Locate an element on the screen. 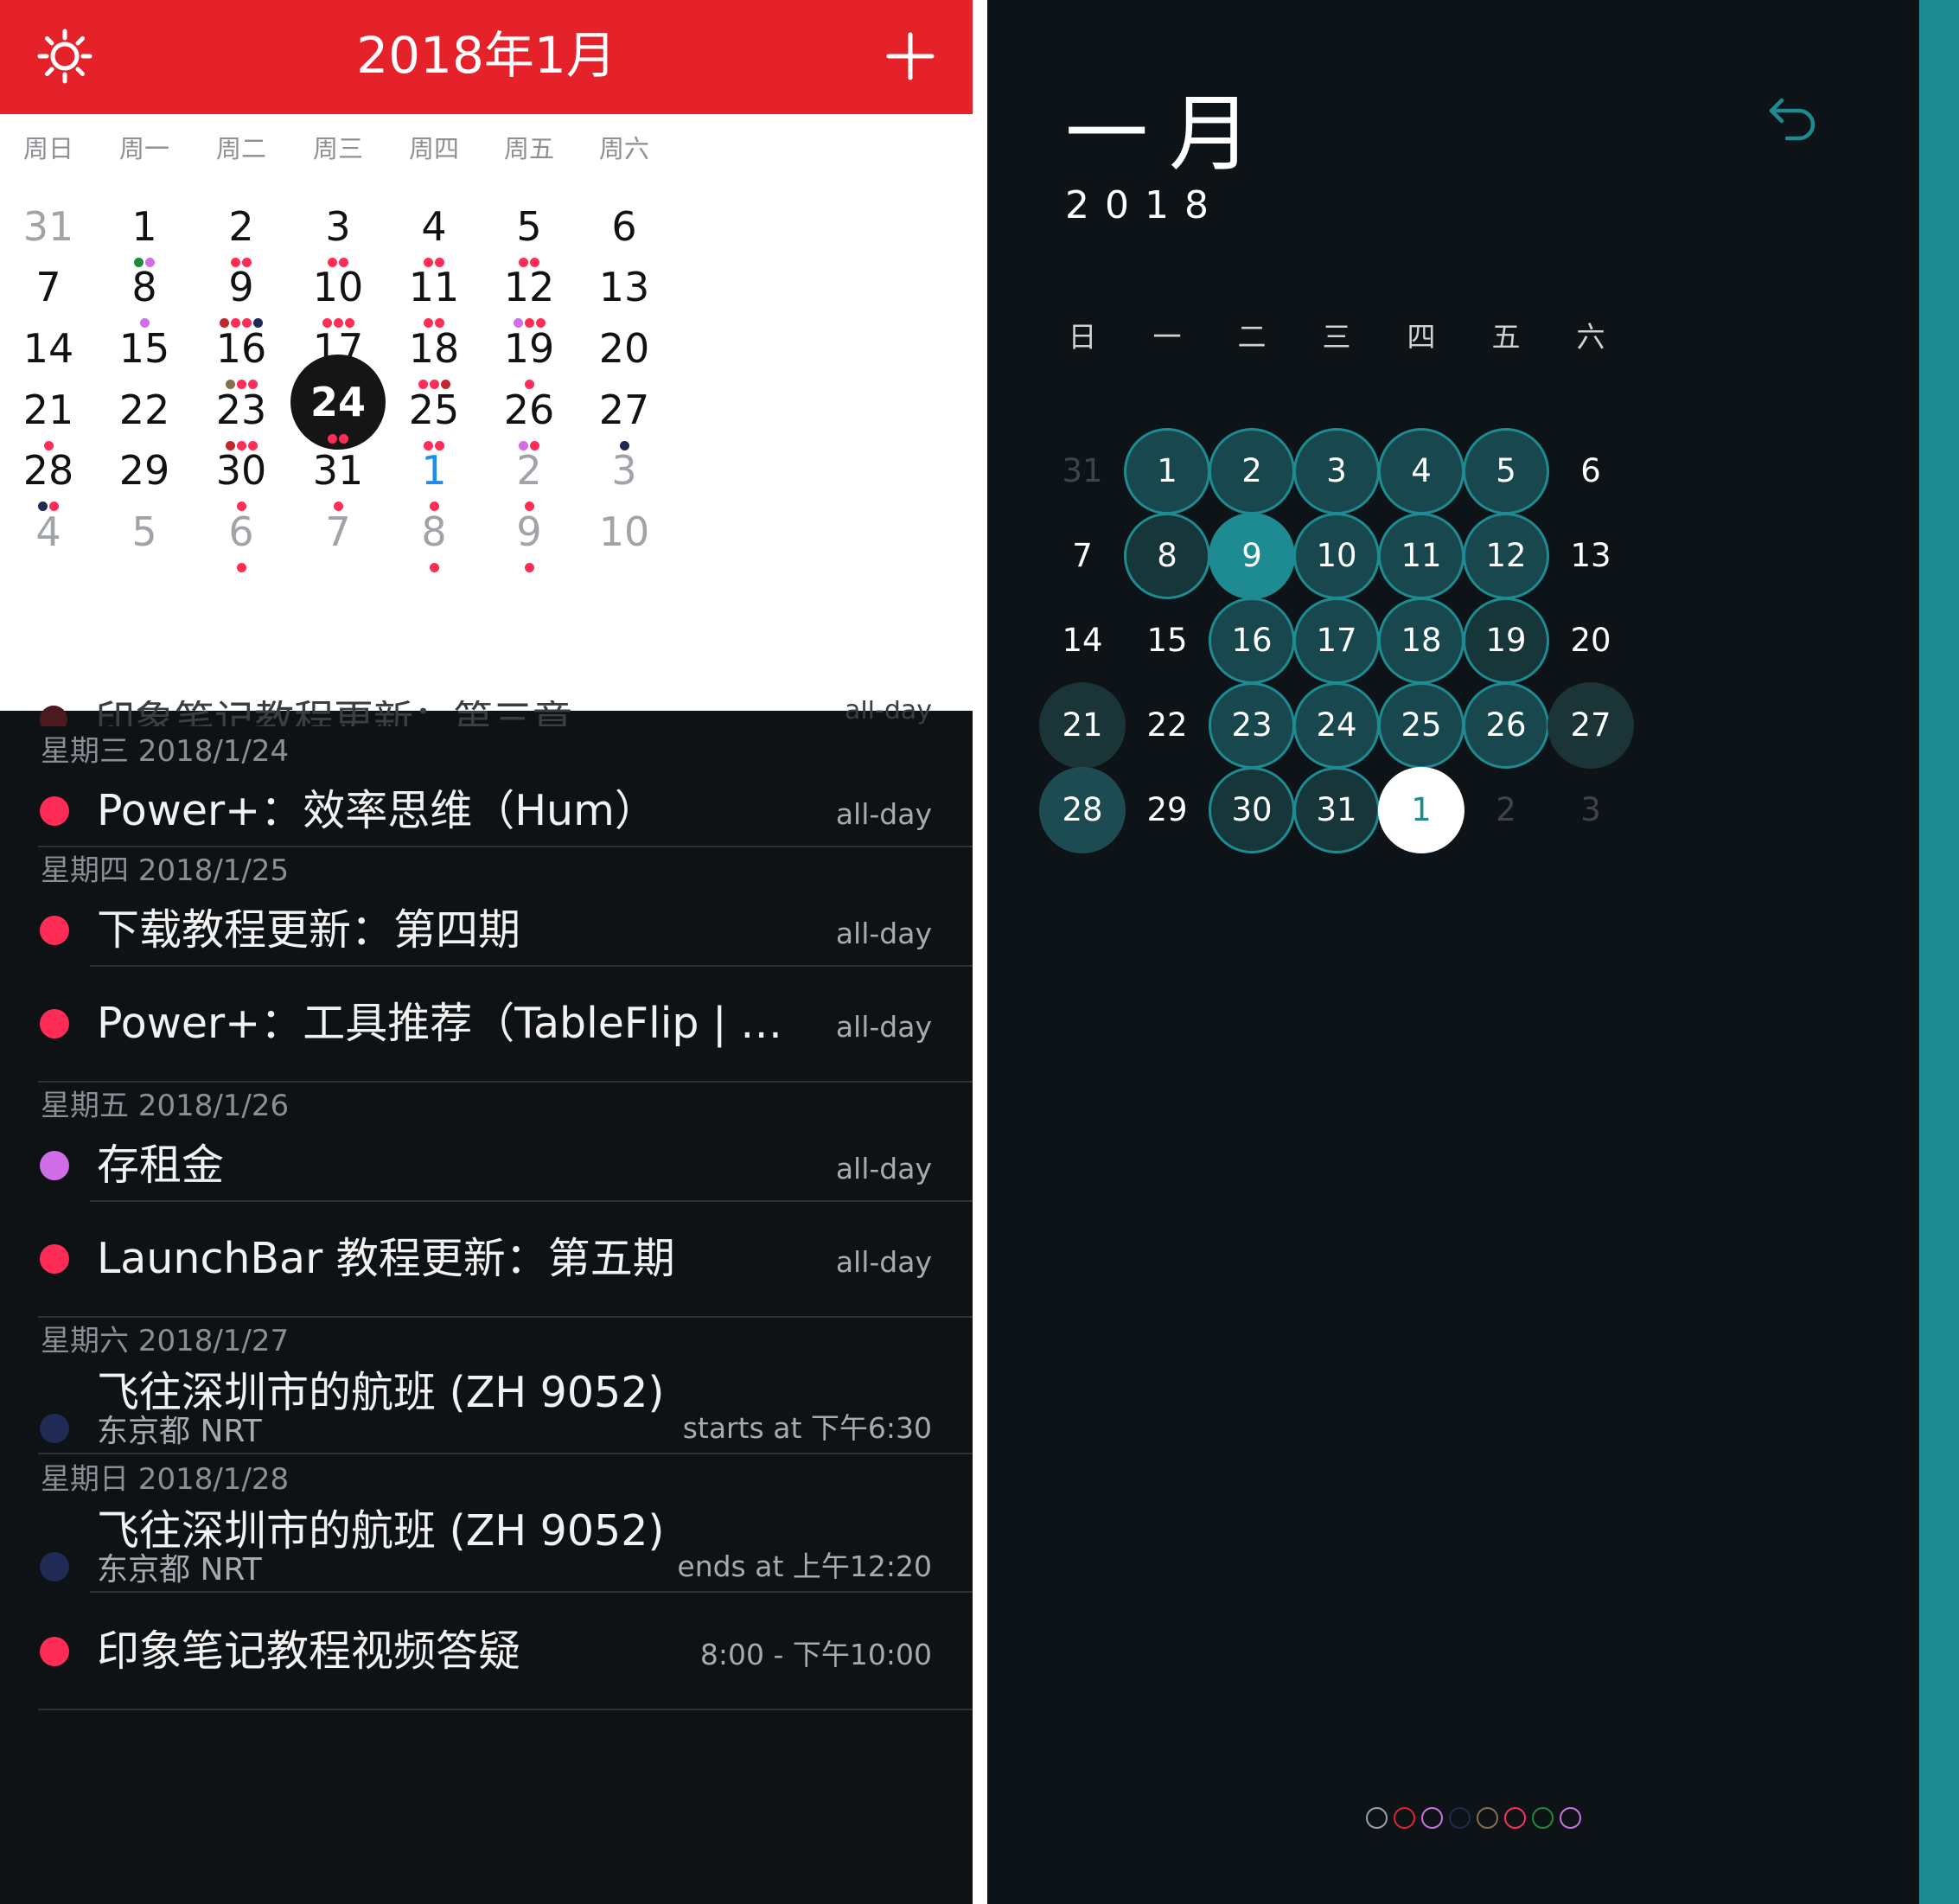 The image size is (1959, 1904). event-title: Power+：效率思维（Hum） is located at coordinates (377, 811).